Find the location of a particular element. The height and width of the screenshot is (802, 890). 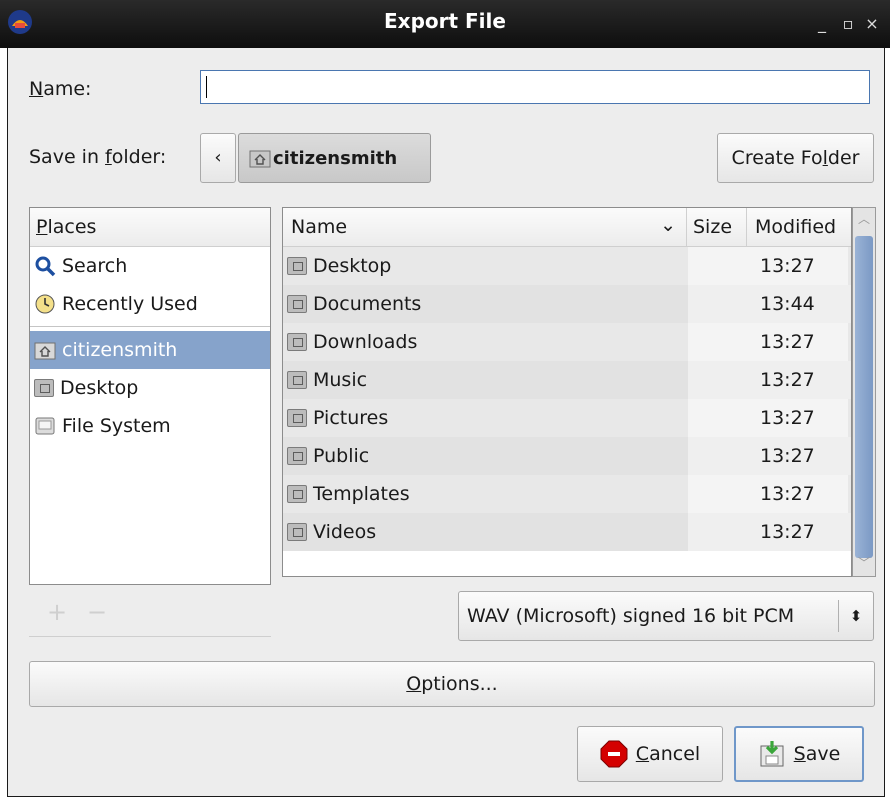

file-row-desktop: Desktop 13:27 is located at coordinates (567, 266).